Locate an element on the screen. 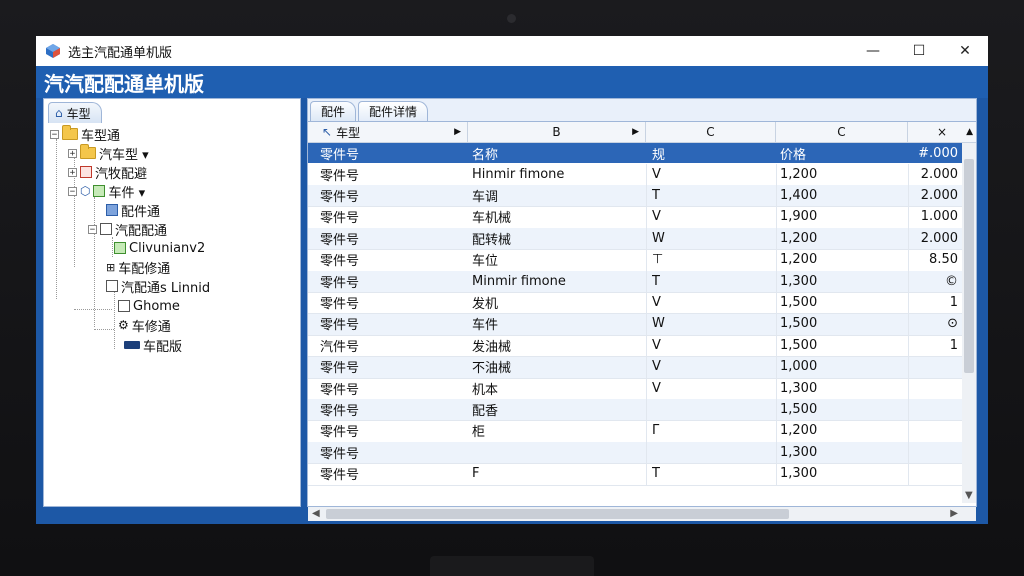  horizontal-scrollbar: ◀ ▶ is located at coordinates (642, 514).